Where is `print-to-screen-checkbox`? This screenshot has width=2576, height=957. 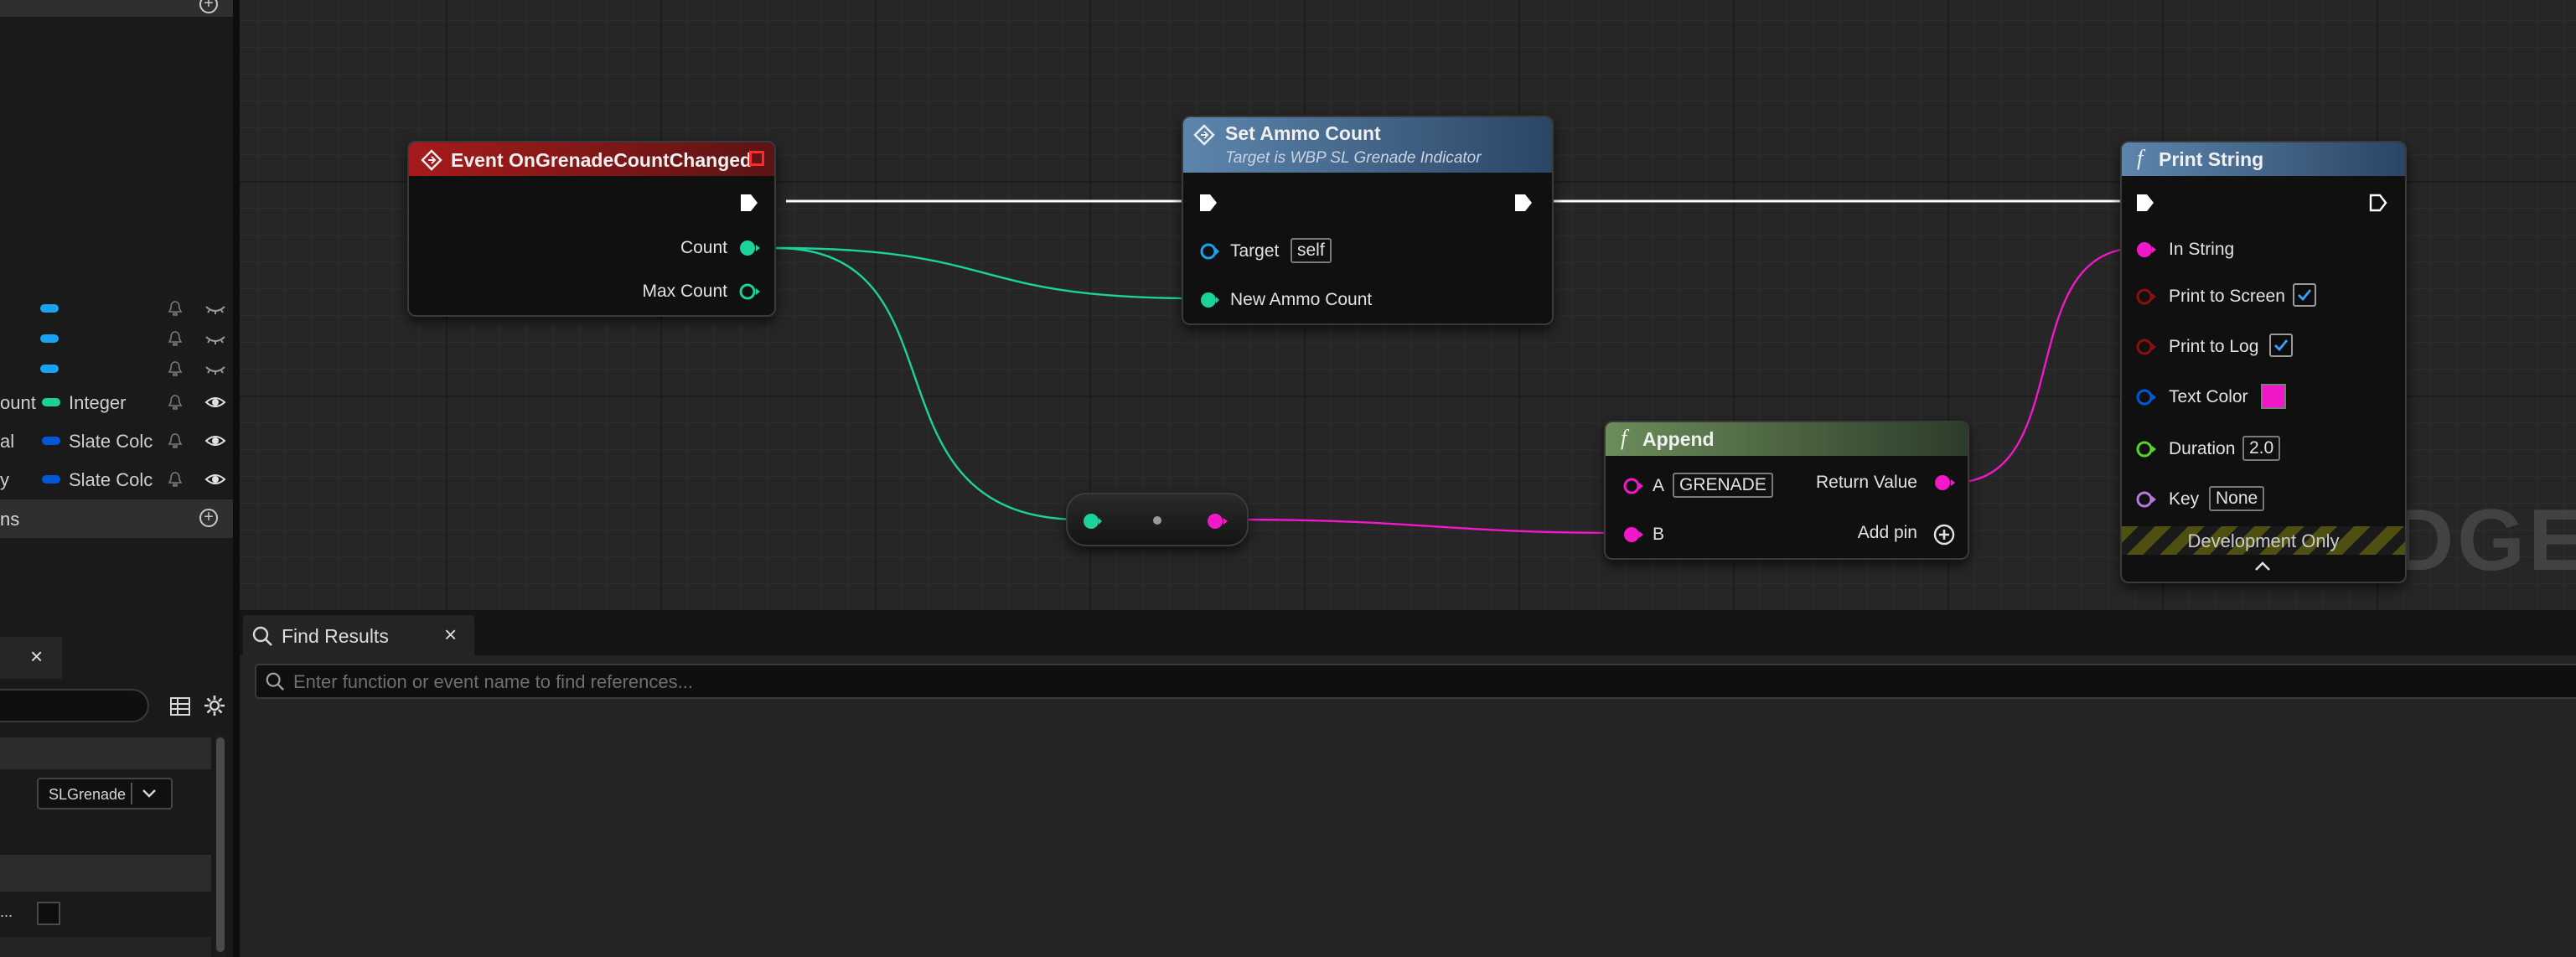
print-to-screen-checkbox is located at coordinates (2304, 295).